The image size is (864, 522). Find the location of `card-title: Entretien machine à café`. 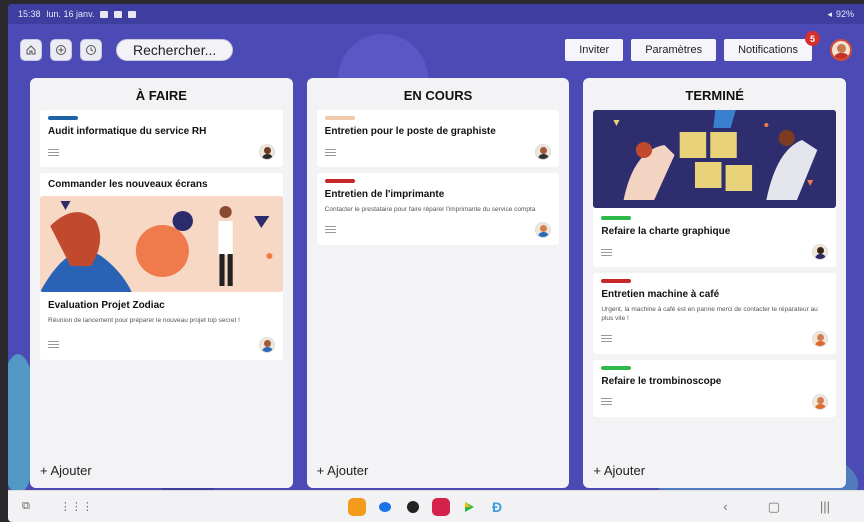

card-title: Entretien machine à café is located at coordinates (660, 294).